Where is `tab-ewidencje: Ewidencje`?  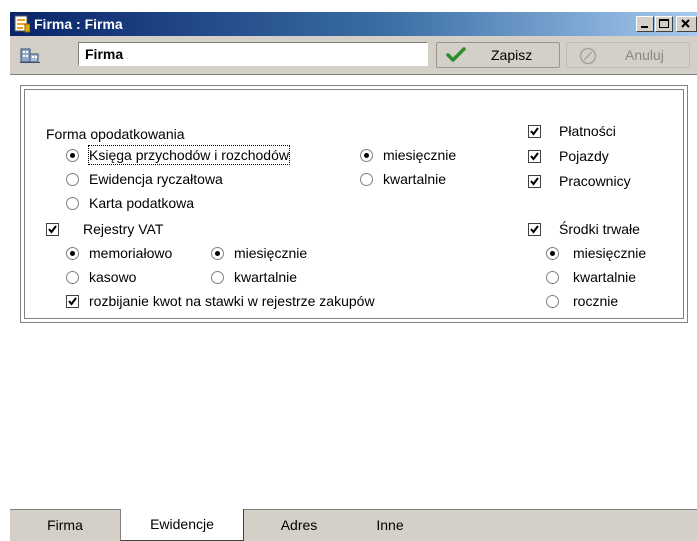
tab-ewidencje: Ewidencje is located at coordinates (182, 525).